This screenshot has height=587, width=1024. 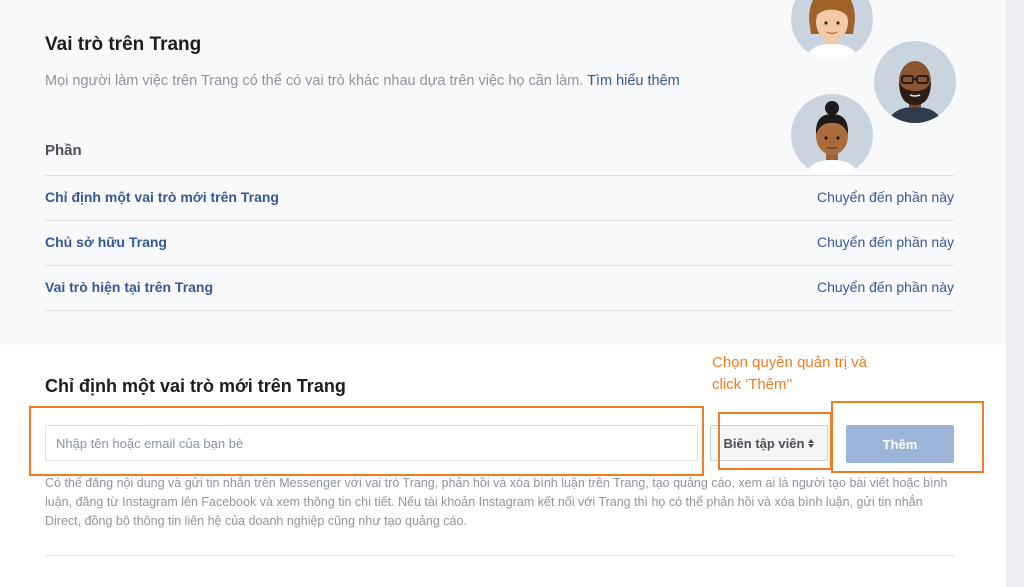 What do you see at coordinates (195, 386) in the screenshot?
I see `assign-role-title: Chỉ định một vai trò mới trên Trang` at bounding box center [195, 386].